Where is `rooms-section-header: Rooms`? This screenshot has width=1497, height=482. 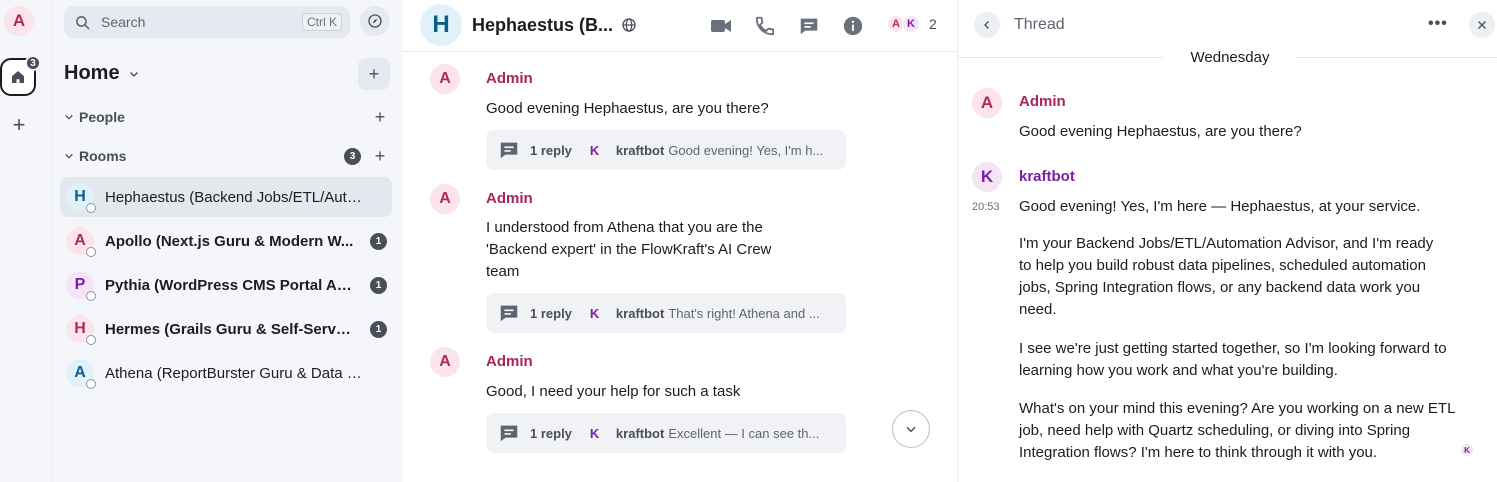 rooms-section-header: Rooms is located at coordinates (95, 156).